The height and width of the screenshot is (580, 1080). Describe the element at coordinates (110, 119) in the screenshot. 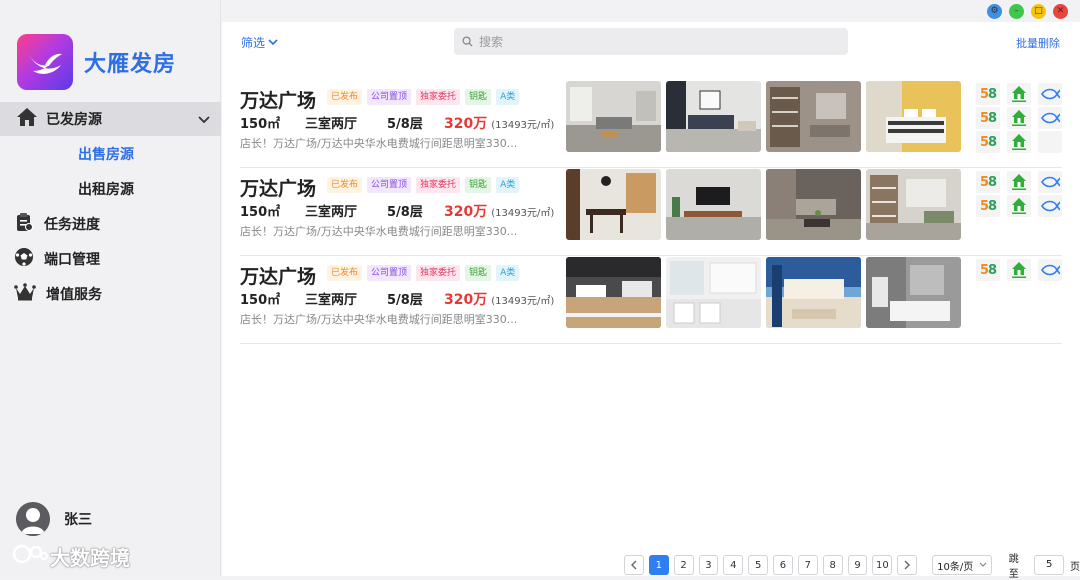

I see `nav-group-published: 已发房源` at that location.